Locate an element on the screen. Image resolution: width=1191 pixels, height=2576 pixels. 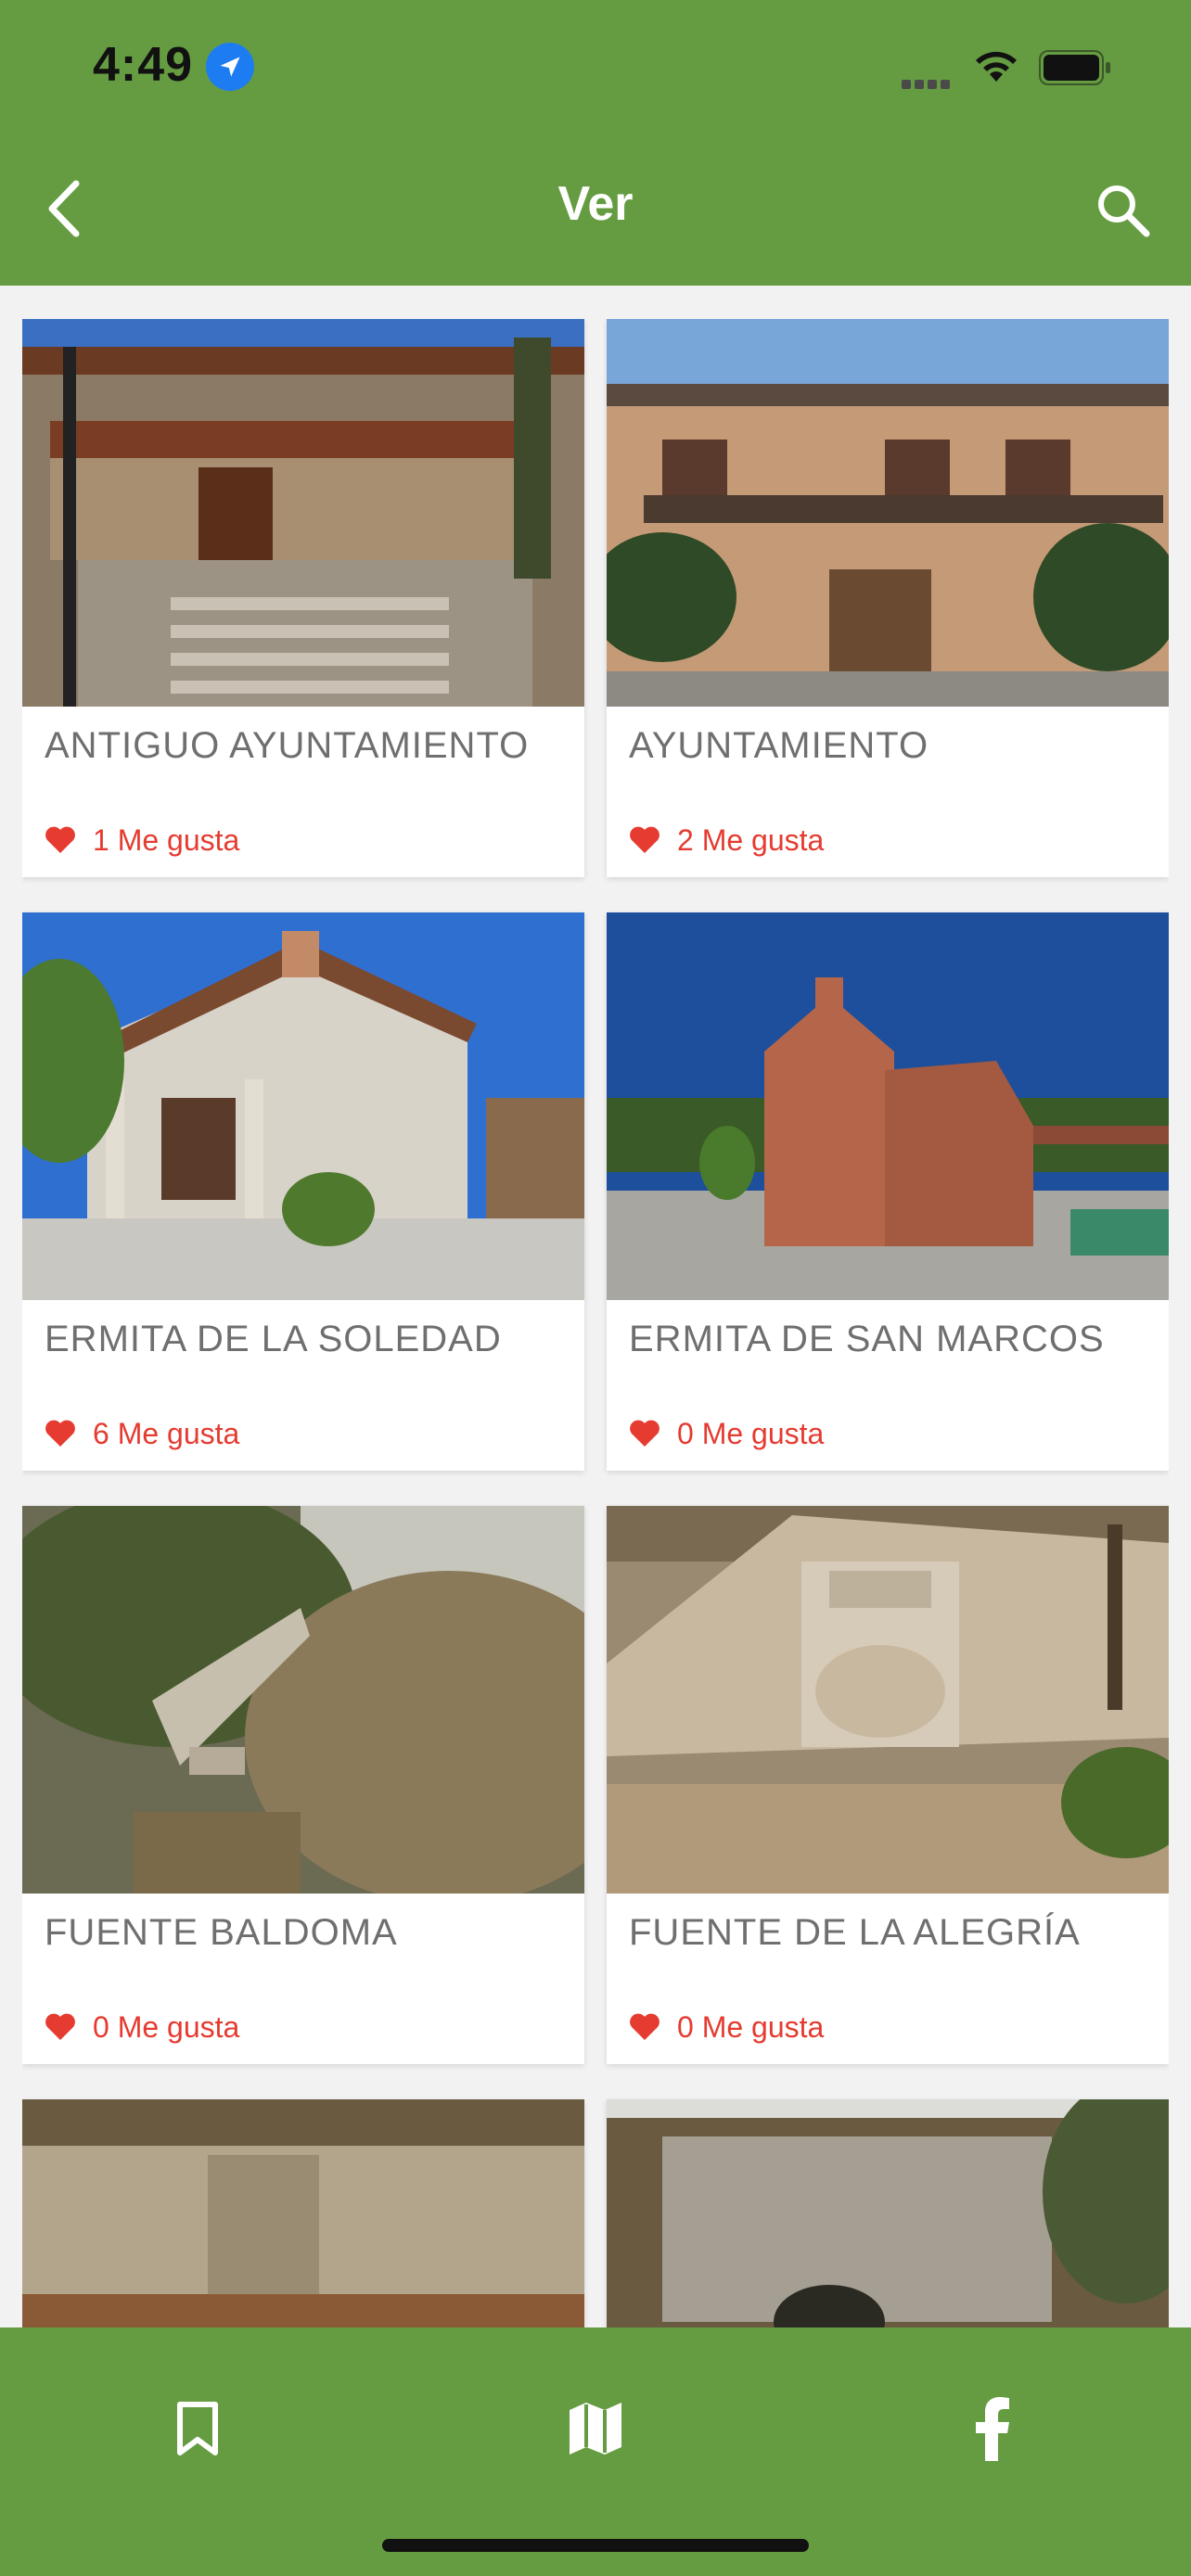
battery-icon is located at coordinates (1076, 70).